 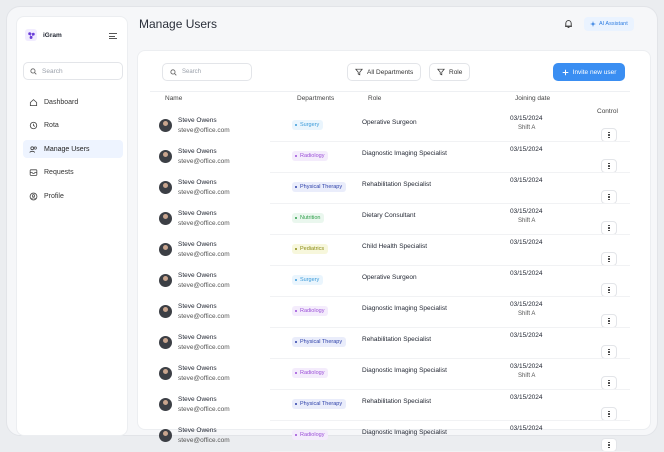 I want to click on ai-assistant-button: AI Assistant, so click(x=609, y=24).